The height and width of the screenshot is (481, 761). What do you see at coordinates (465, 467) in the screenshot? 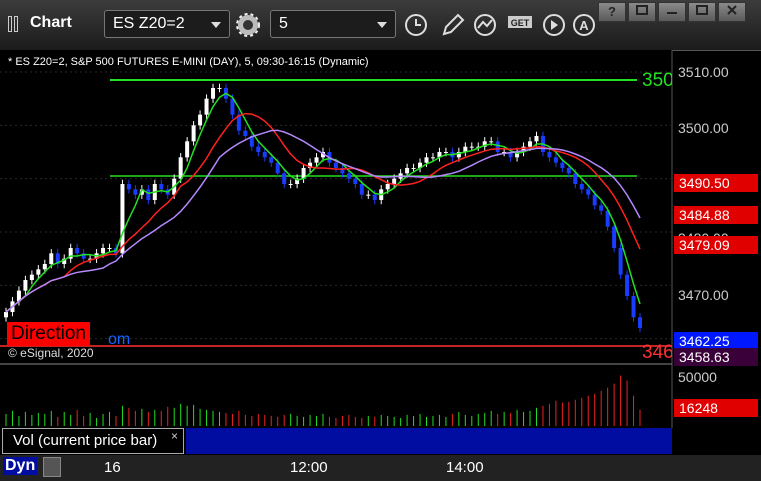
I see `time-tick: 14:00` at bounding box center [465, 467].